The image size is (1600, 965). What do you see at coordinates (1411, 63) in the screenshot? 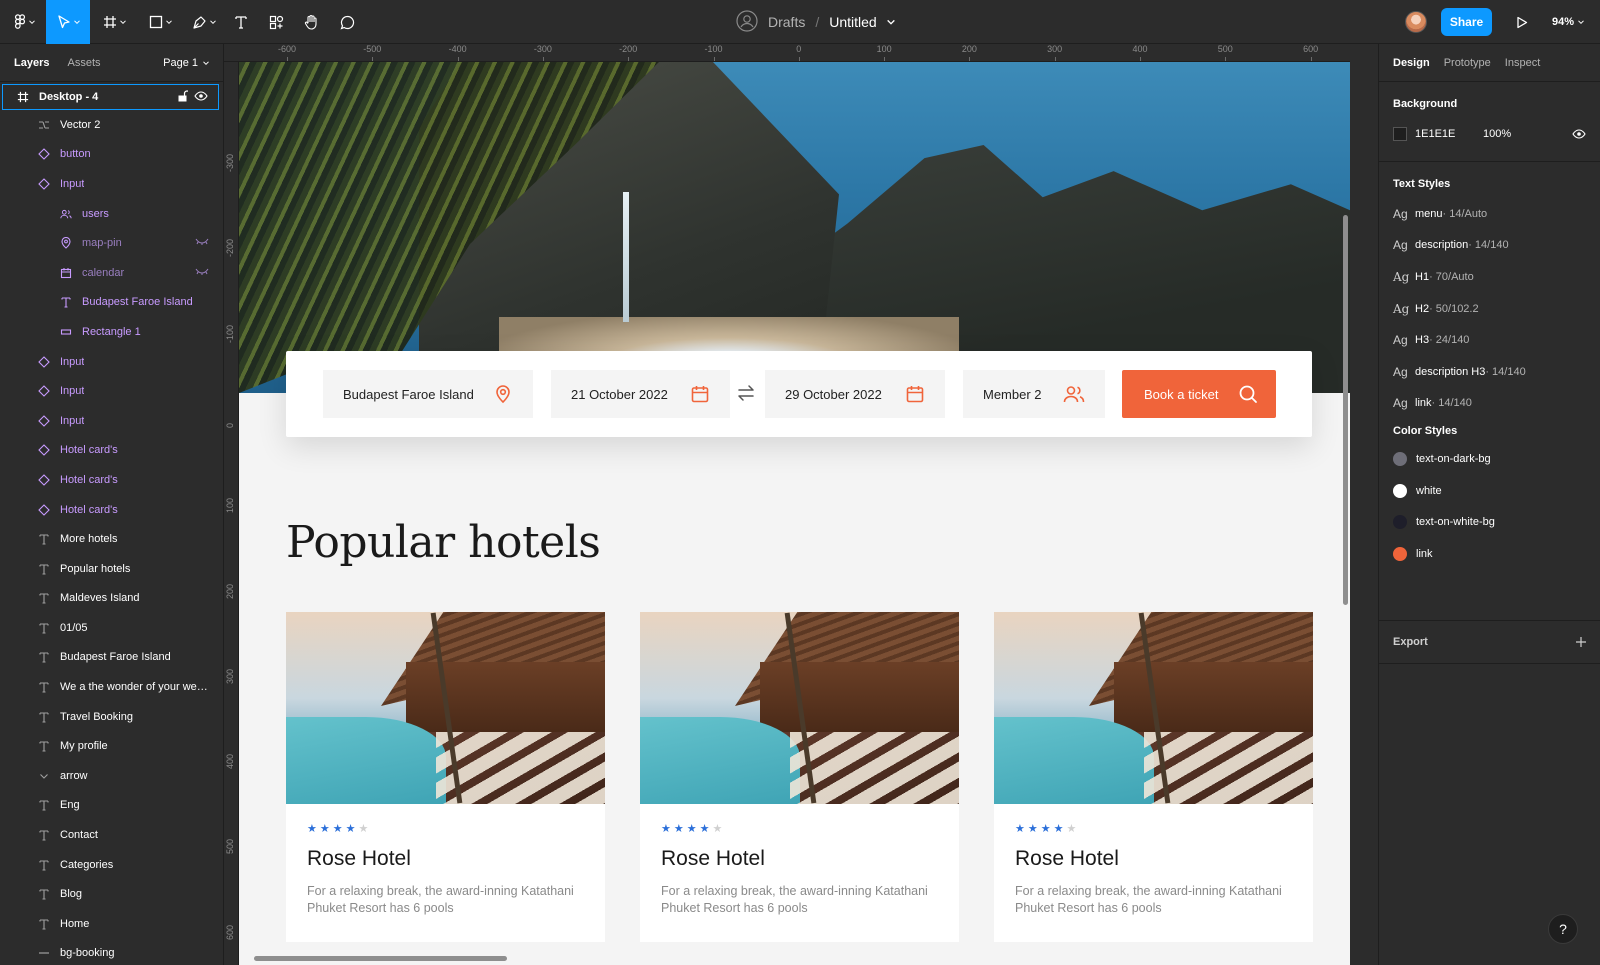
I see `tab-design: Design` at bounding box center [1411, 63].